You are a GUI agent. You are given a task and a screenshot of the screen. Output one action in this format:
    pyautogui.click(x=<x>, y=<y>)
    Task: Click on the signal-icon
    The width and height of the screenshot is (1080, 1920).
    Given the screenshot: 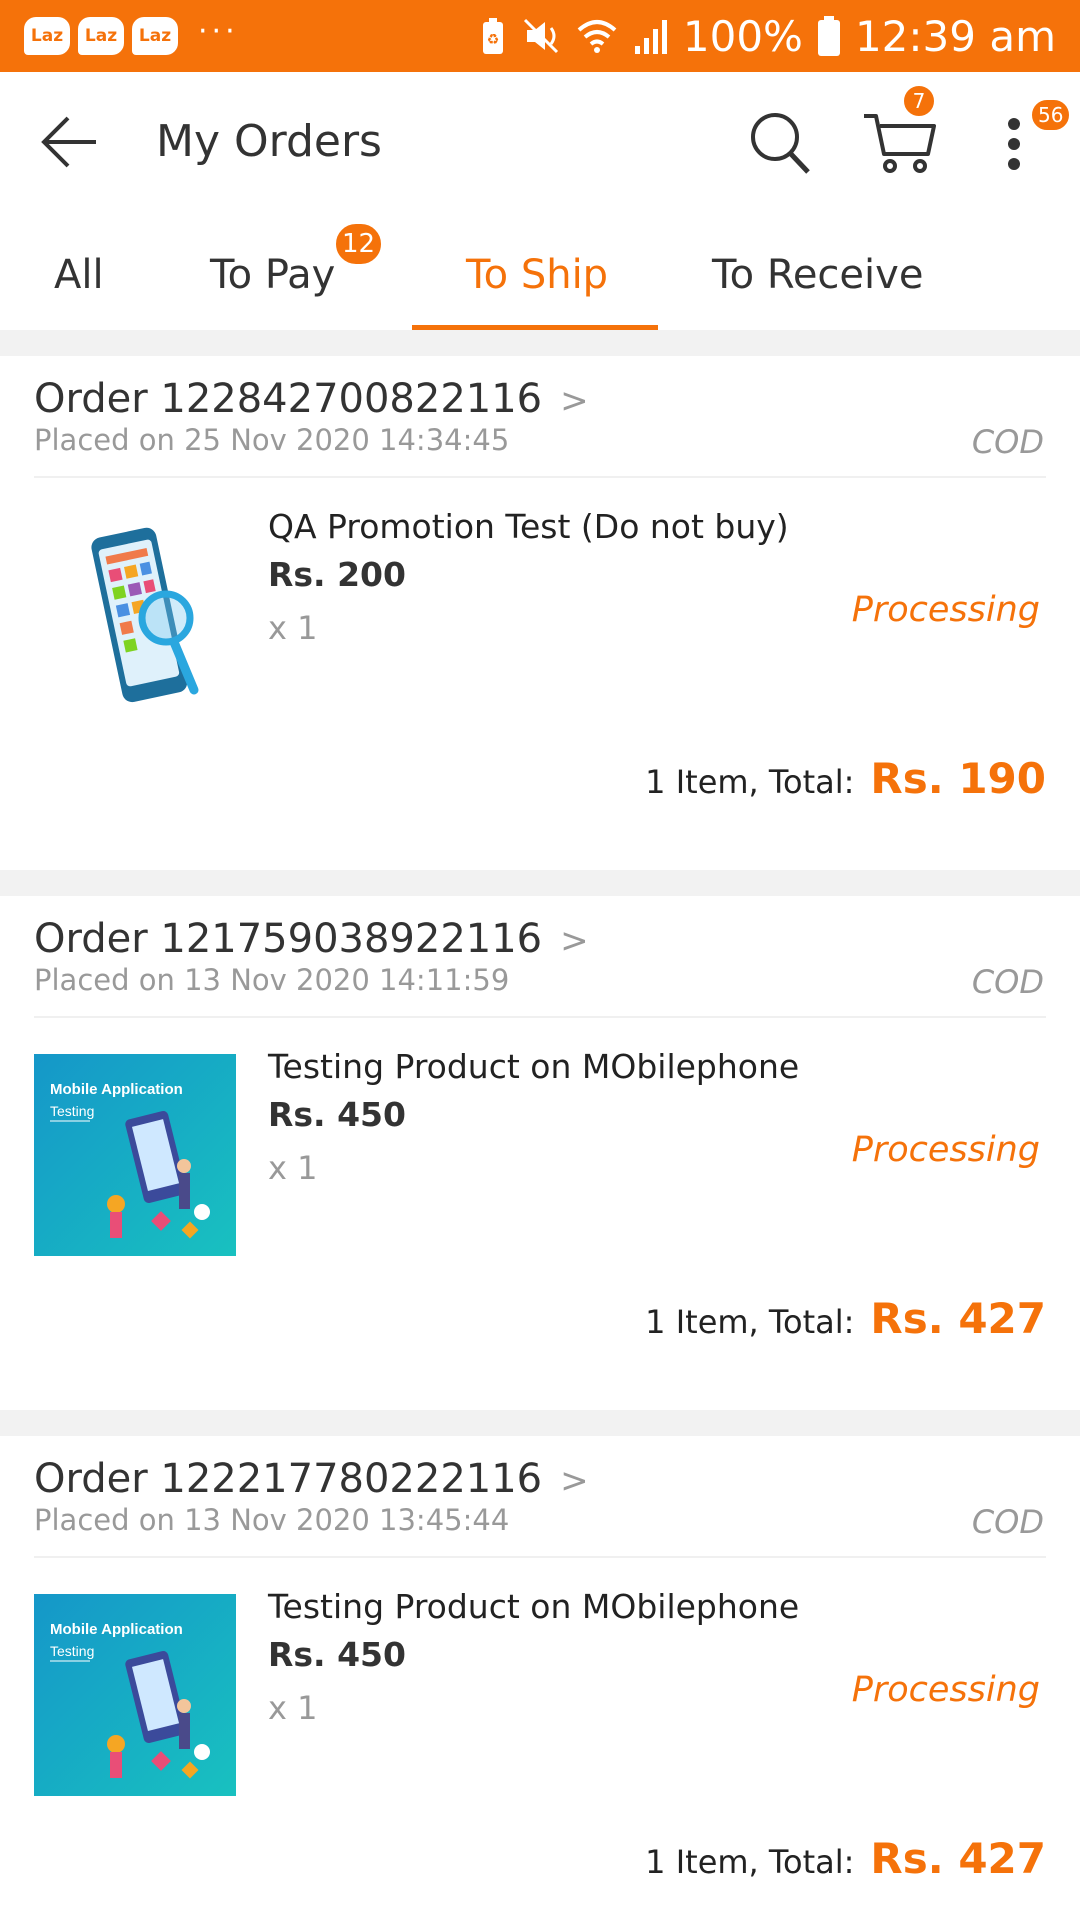 What is the action you would take?
    pyautogui.click(x=650, y=37)
    